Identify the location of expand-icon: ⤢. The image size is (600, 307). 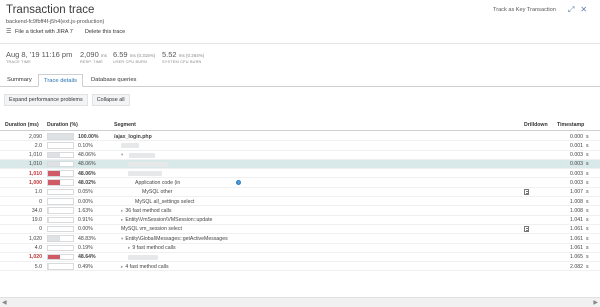
(571, 10).